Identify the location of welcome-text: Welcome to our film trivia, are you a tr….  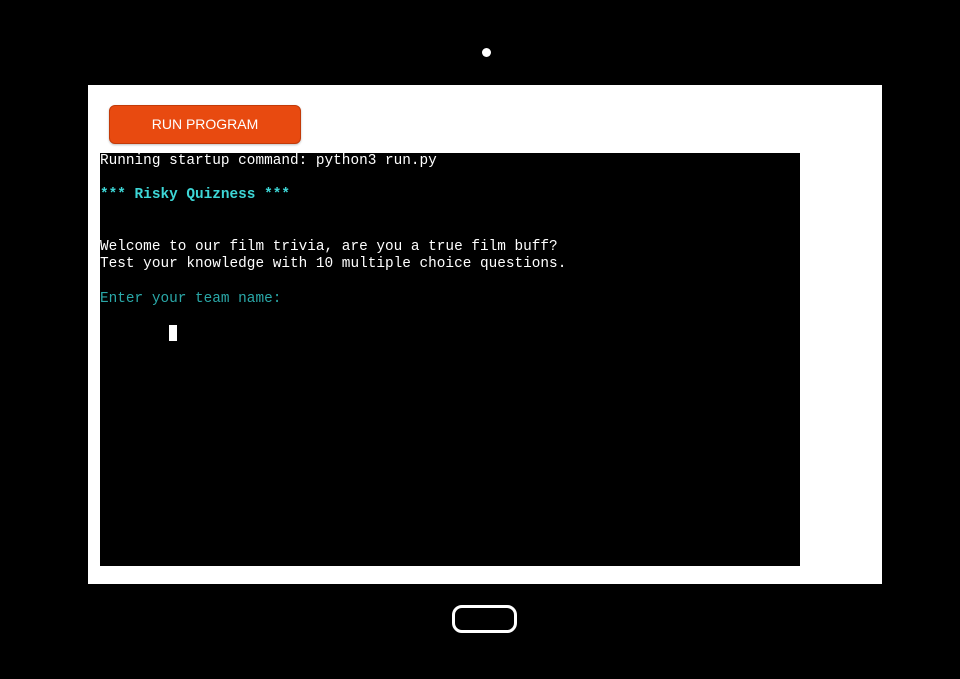
(329, 246).